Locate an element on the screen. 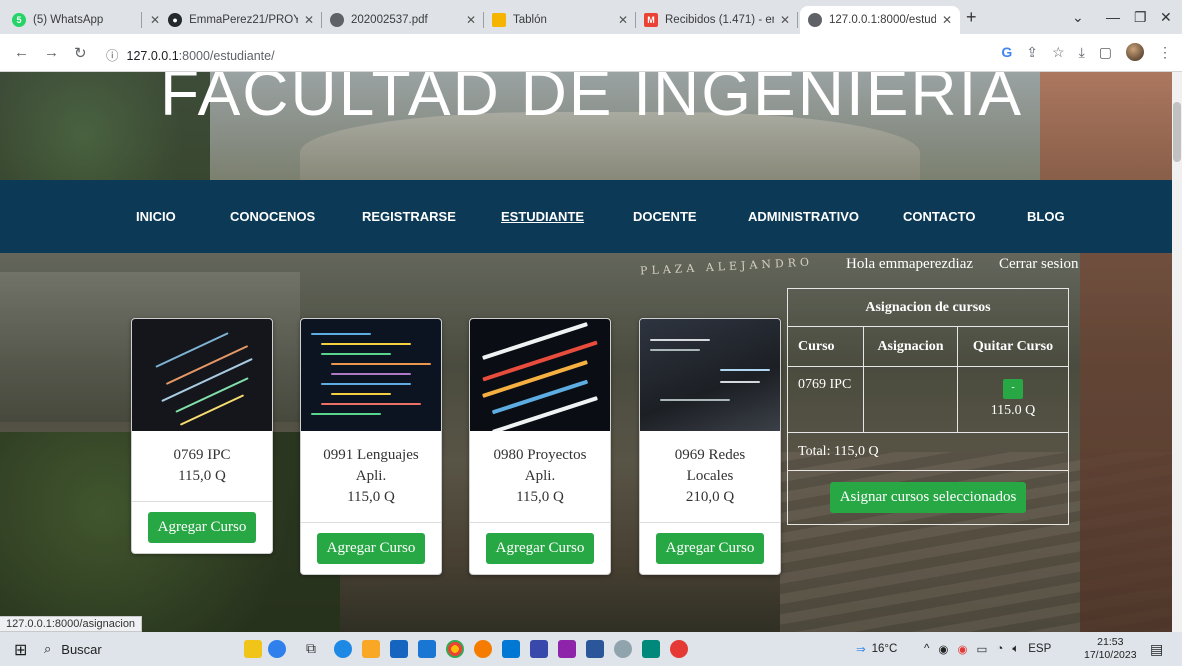 The image size is (1182, 666). avatar-app-icon is located at coordinates (277, 649).